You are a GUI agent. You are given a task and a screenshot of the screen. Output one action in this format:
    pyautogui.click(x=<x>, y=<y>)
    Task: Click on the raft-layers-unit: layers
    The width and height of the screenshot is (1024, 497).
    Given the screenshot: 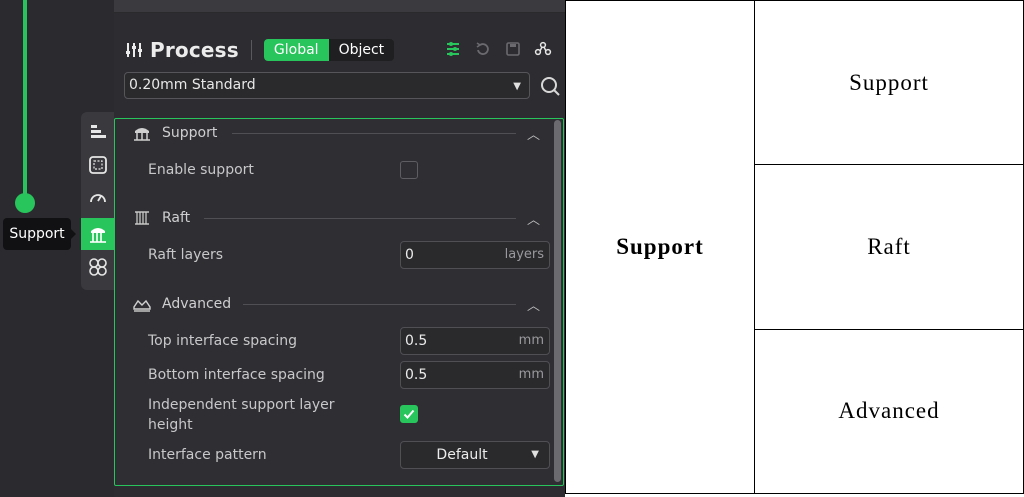 What is the action you would take?
    pyautogui.click(x=524, y=254)
    